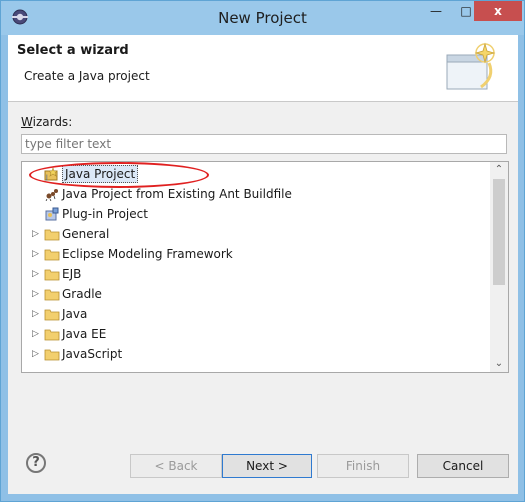 This screenshot has width=525, height=502. I want to click on tree-item-java-ee: ▷ Java EE, so click(256, 334).